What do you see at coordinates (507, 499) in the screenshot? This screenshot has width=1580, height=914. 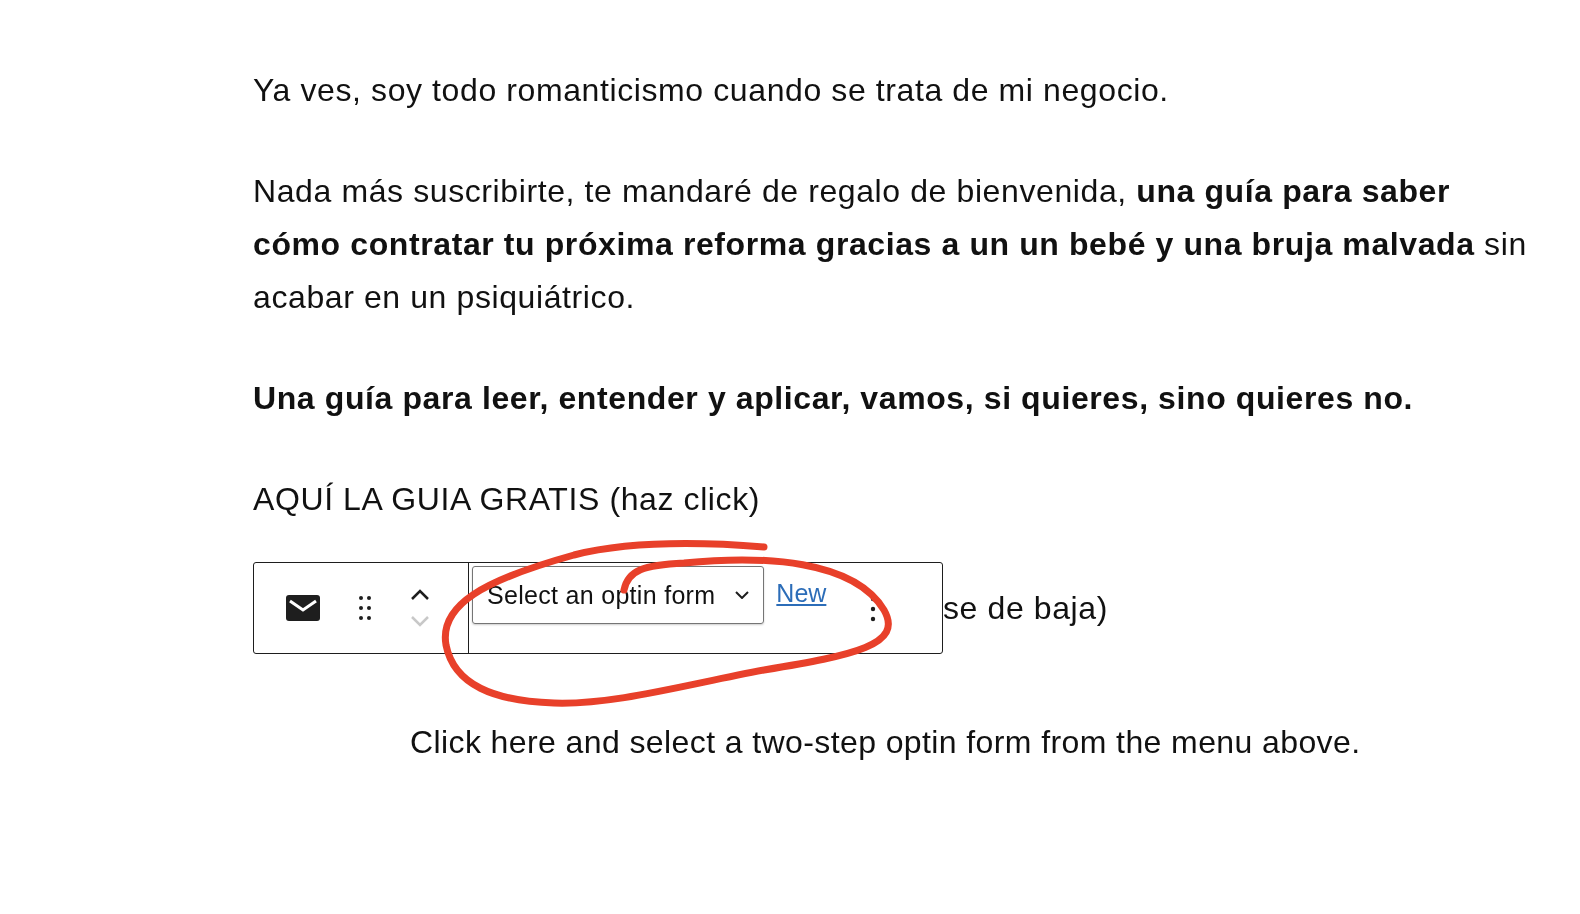 I see `paragraph: AQUÍ LA GUIA GRATIS (haz click)` at bounding box center [507, 499].